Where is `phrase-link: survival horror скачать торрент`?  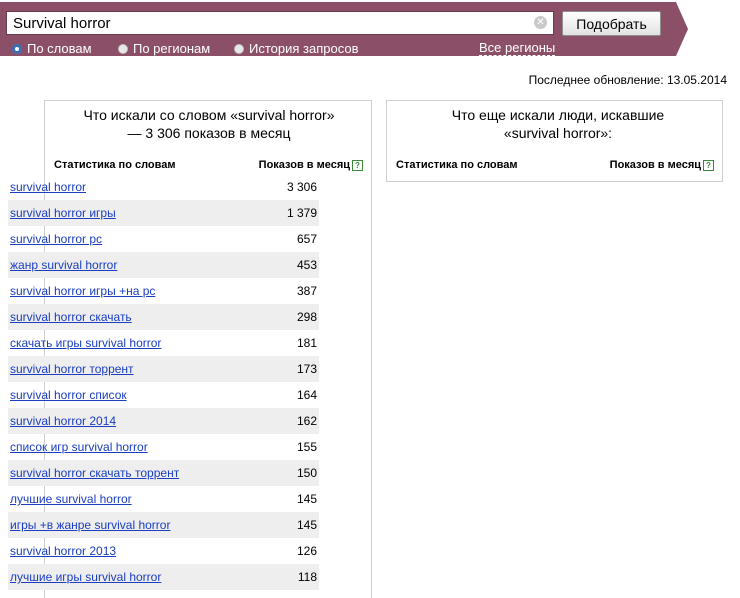
phrase-link: survival horror скачать торрент is located at coordinates (94, 473).